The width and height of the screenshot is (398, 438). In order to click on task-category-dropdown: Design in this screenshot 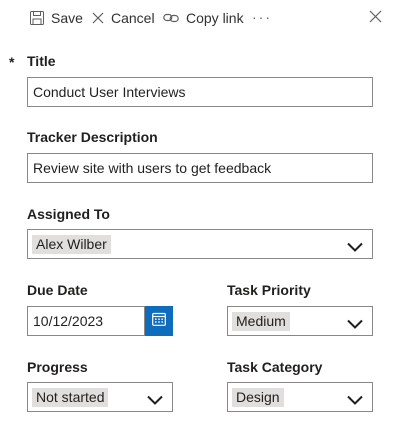, I will do `click(300, 397)`.